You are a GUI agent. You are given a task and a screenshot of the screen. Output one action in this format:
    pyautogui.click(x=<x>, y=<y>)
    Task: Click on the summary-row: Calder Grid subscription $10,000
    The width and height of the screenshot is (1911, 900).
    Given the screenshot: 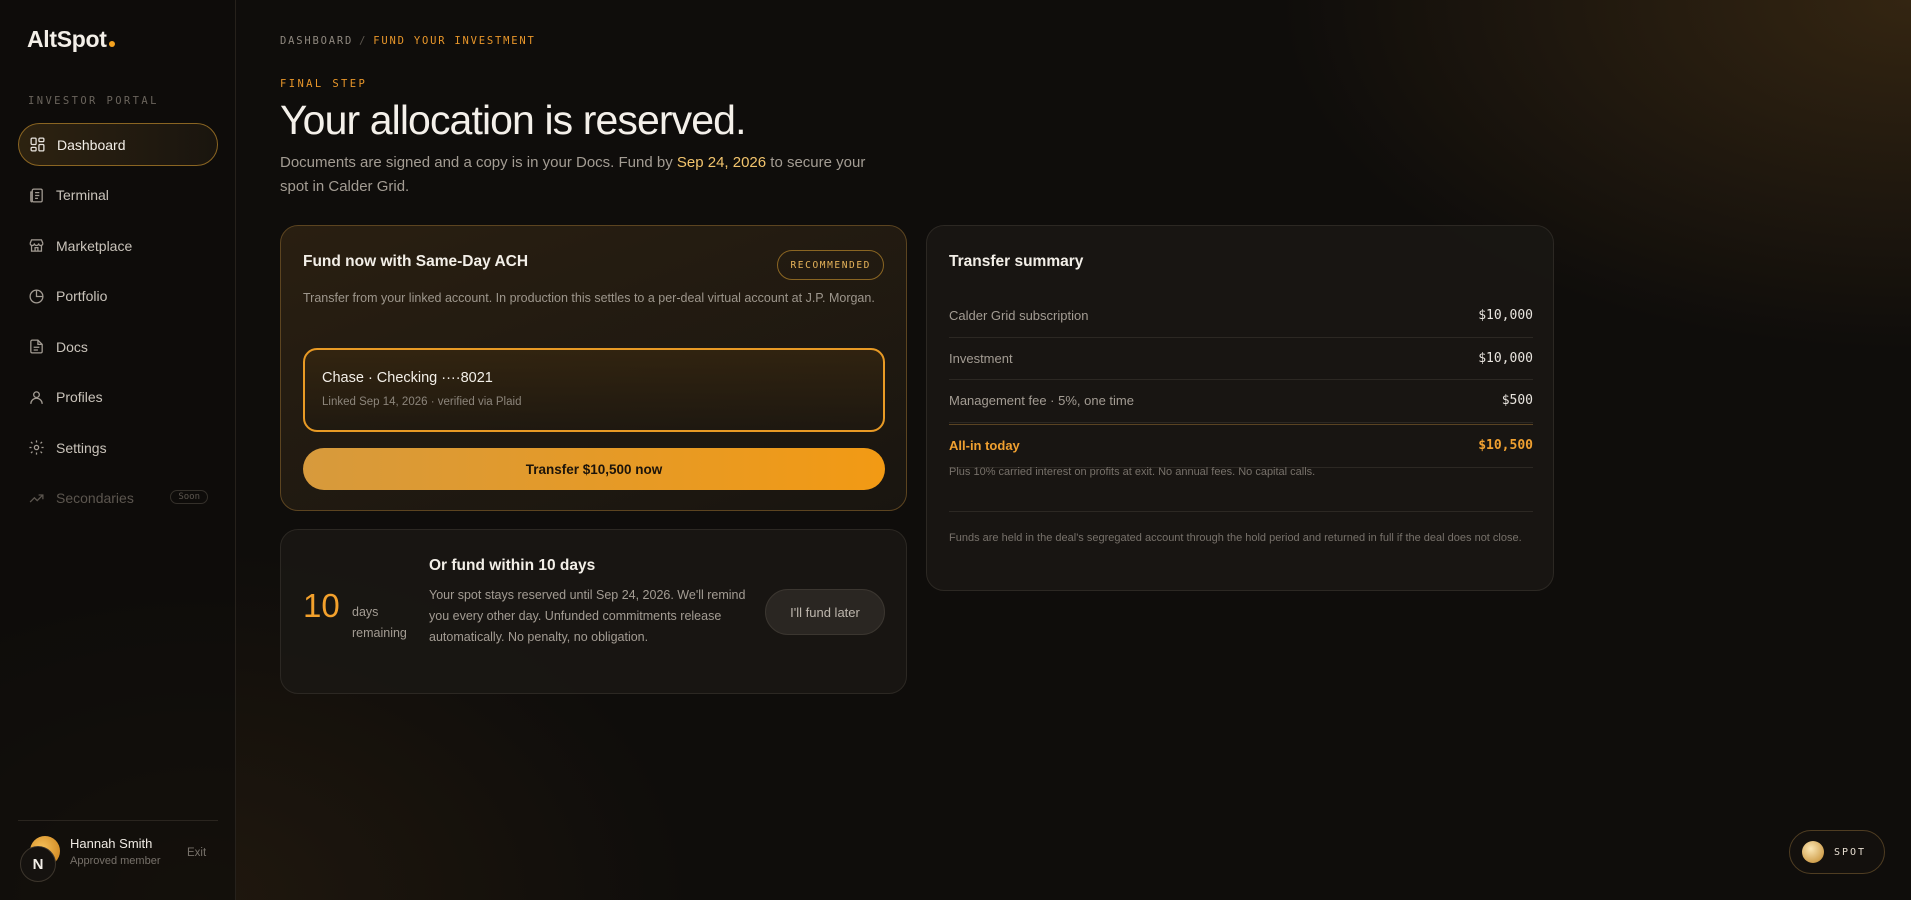 What is the action you would take?
    pyautogui.click(x=1241, y=316)
    